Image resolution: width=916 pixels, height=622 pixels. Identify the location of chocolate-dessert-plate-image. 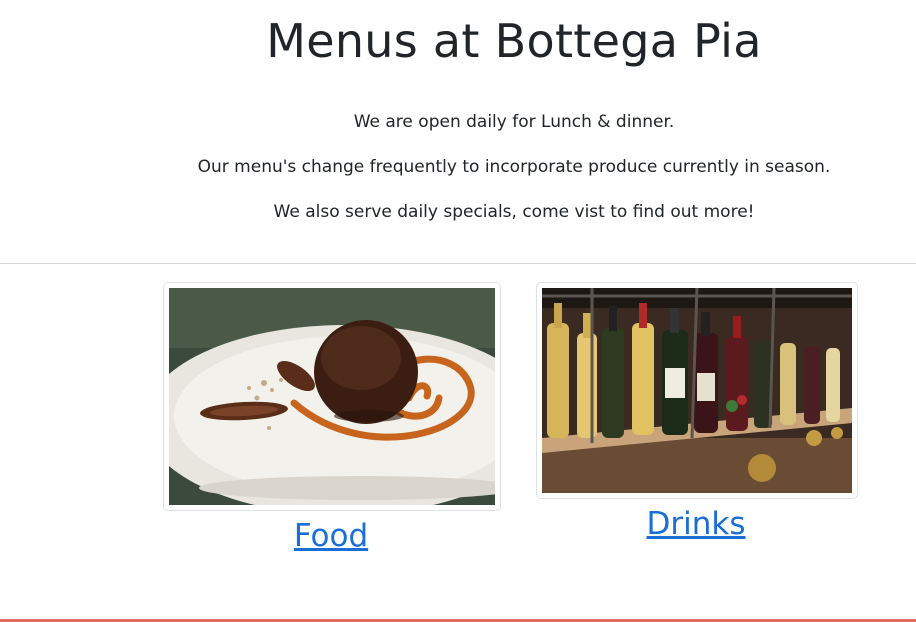
(332, 396).